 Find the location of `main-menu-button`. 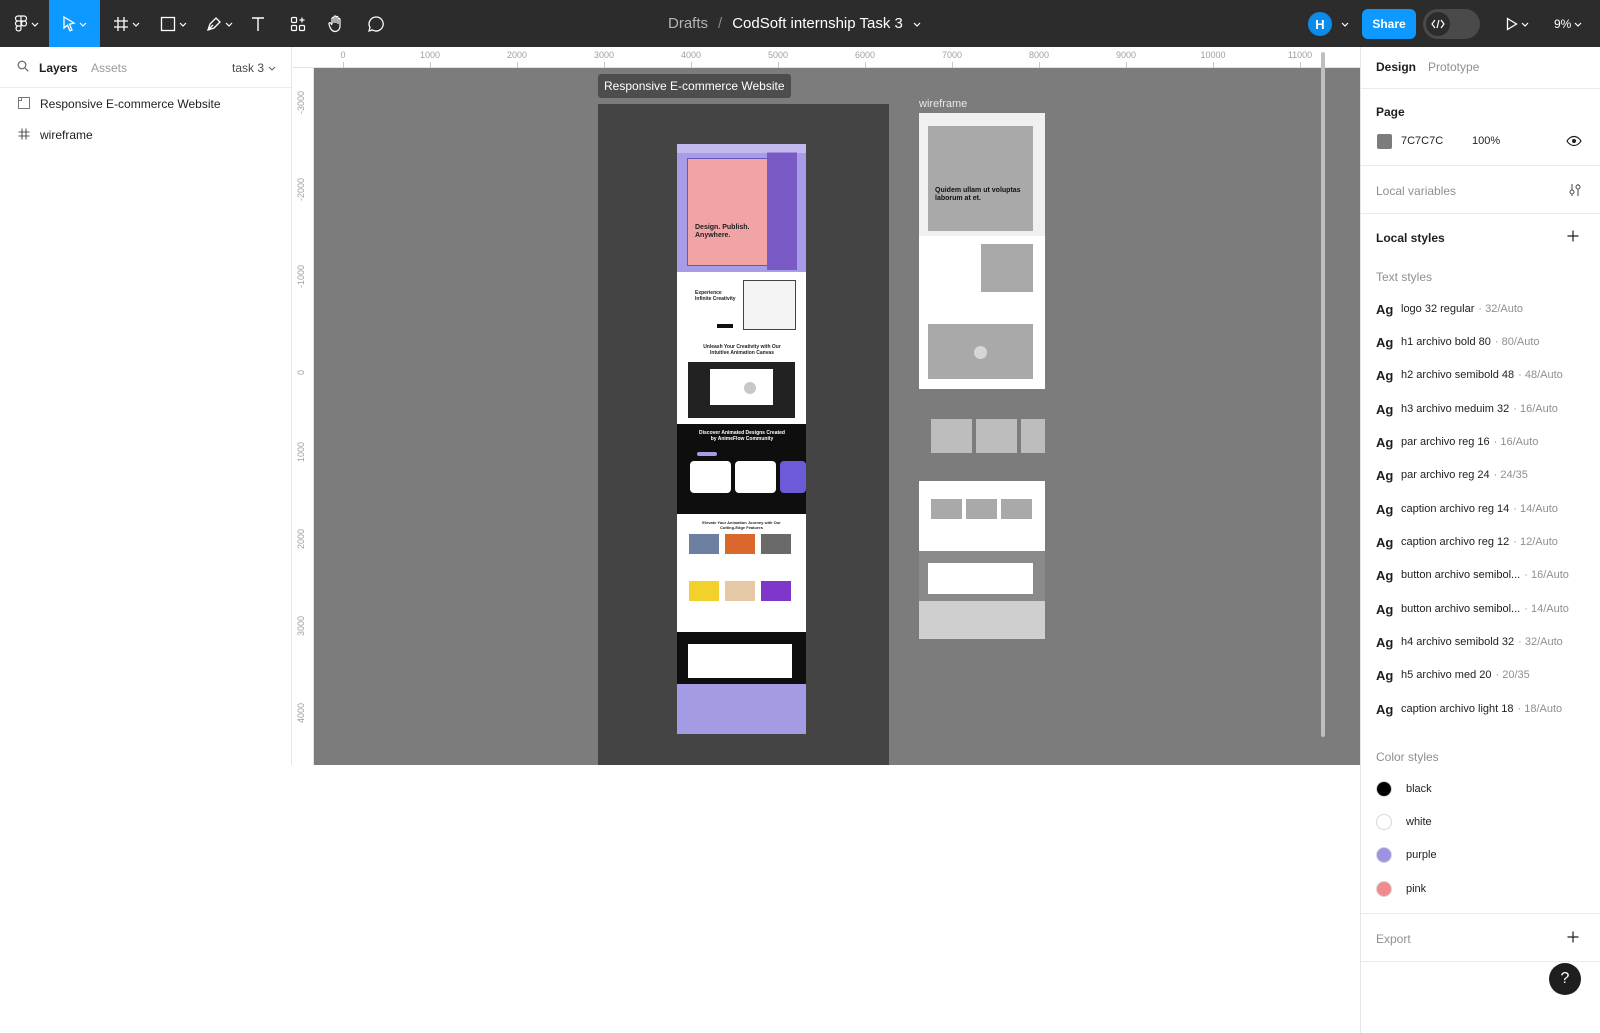

main-menu-button is located at coordinates (26, 23).